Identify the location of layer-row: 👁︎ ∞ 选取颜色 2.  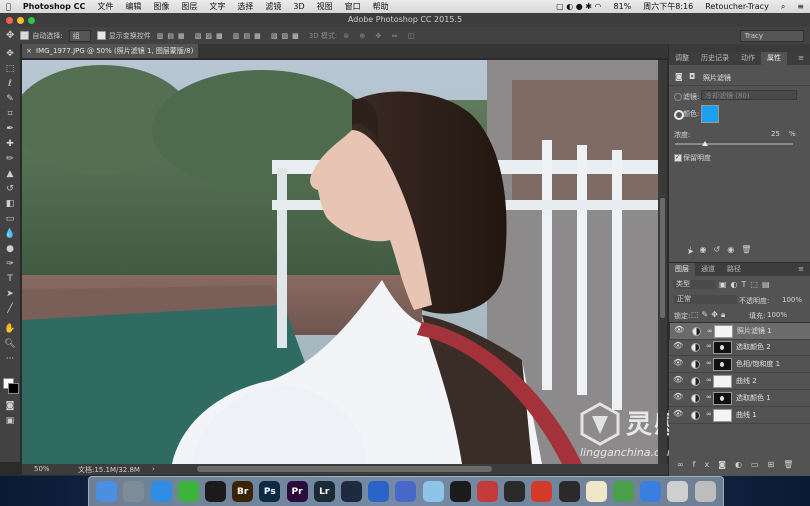
(739, 347).